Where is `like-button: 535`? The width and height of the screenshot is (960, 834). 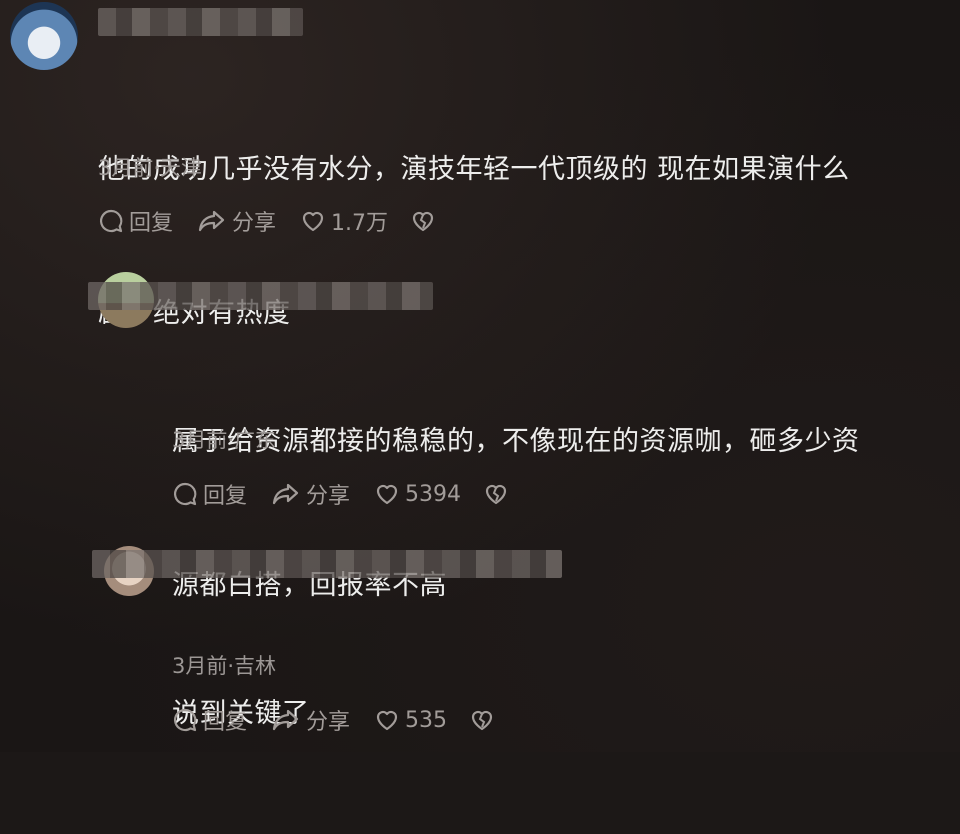
like-button: 535 is located at coordinates (410, 720).